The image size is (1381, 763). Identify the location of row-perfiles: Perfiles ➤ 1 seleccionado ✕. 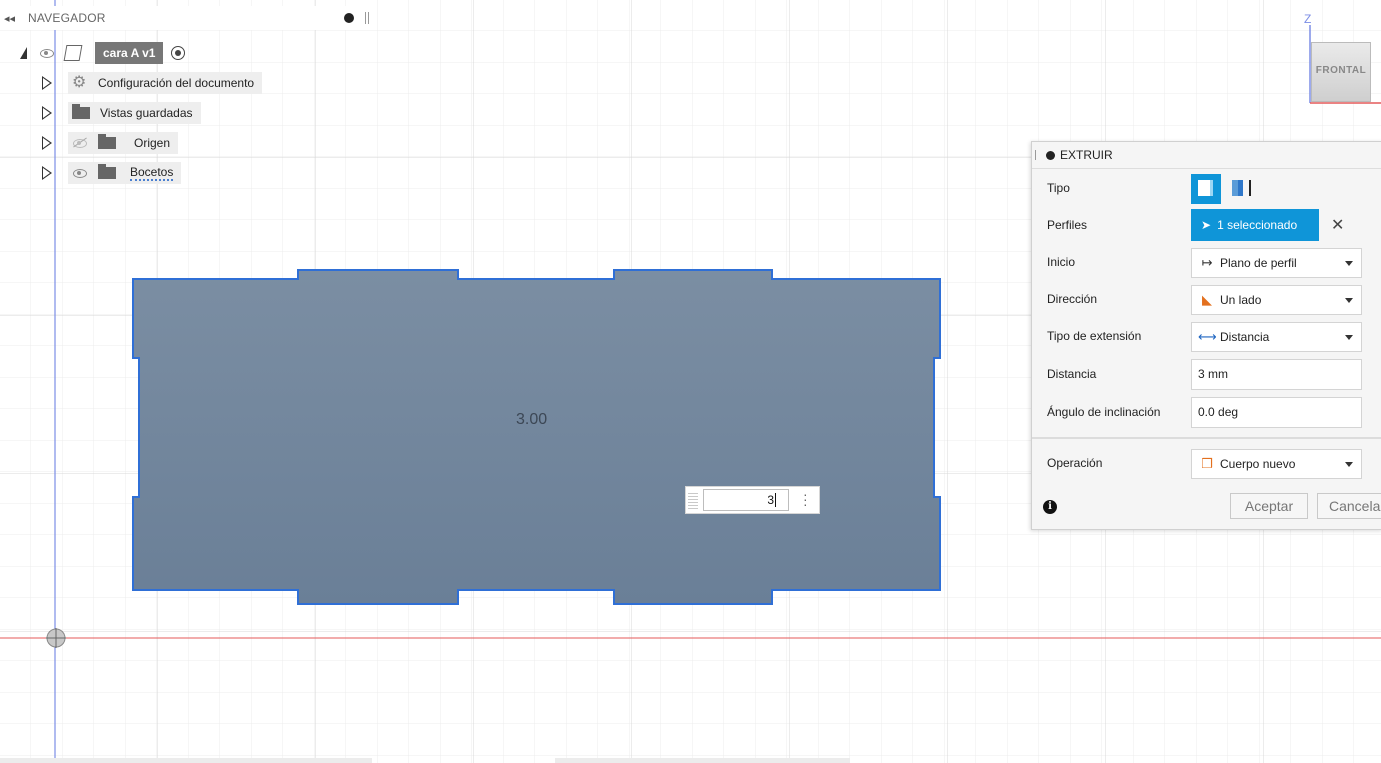
(1206, 225).